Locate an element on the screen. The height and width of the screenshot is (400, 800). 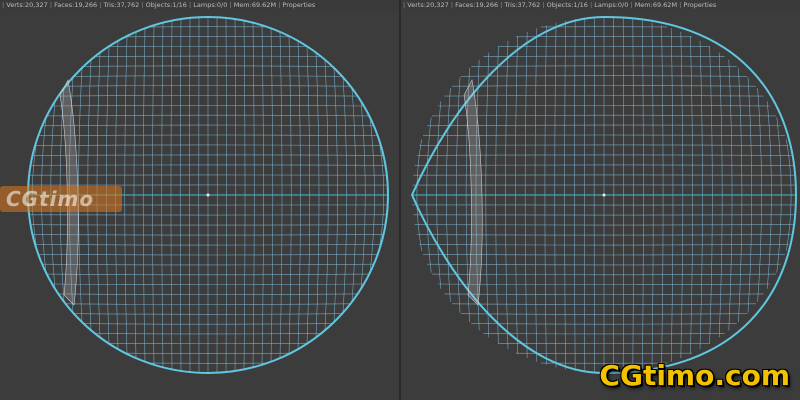
watermark-logo-text: CGtimo.com is located at coordinates (694, 375).